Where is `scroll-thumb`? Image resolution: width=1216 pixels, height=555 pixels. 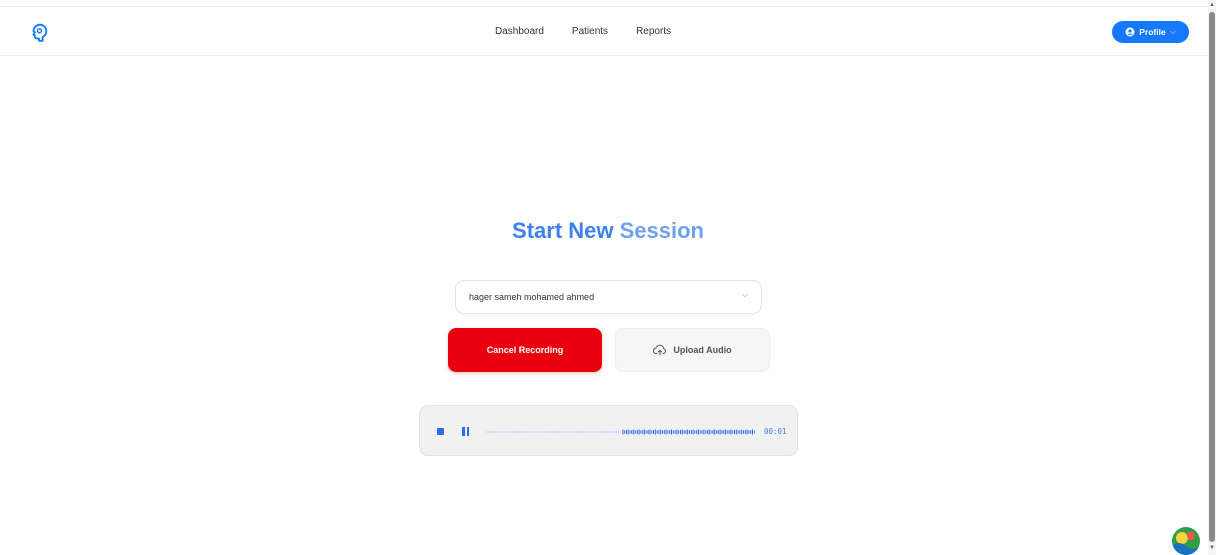
scroll-thumb is located at coordinates (1212, 277).